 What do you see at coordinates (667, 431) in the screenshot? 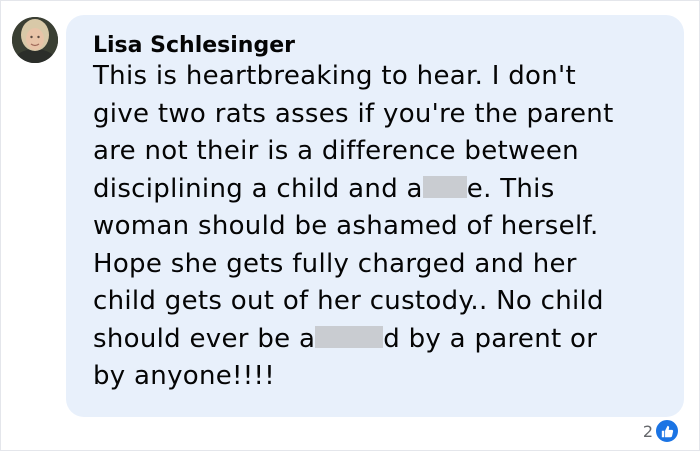
I see `thumbs-up-icon` at bounding box center [667, 431].